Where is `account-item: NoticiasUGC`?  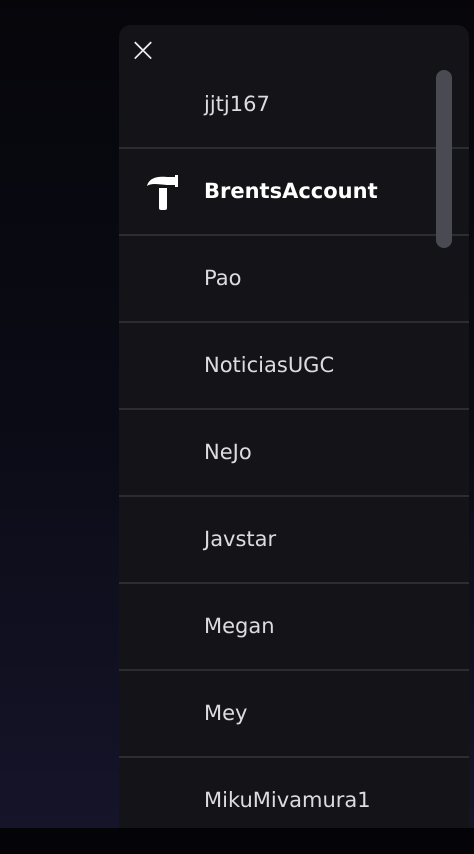
account-item: NoticiasUGC is located at coordinates (294, 366).